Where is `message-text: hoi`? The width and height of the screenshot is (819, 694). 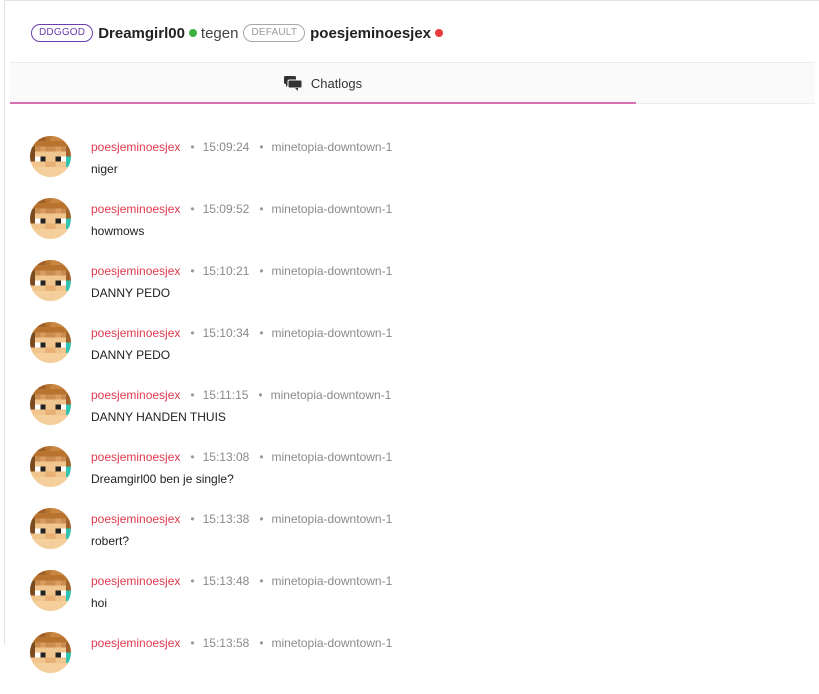
message-text: hoi is located at coordinates (99, 603).